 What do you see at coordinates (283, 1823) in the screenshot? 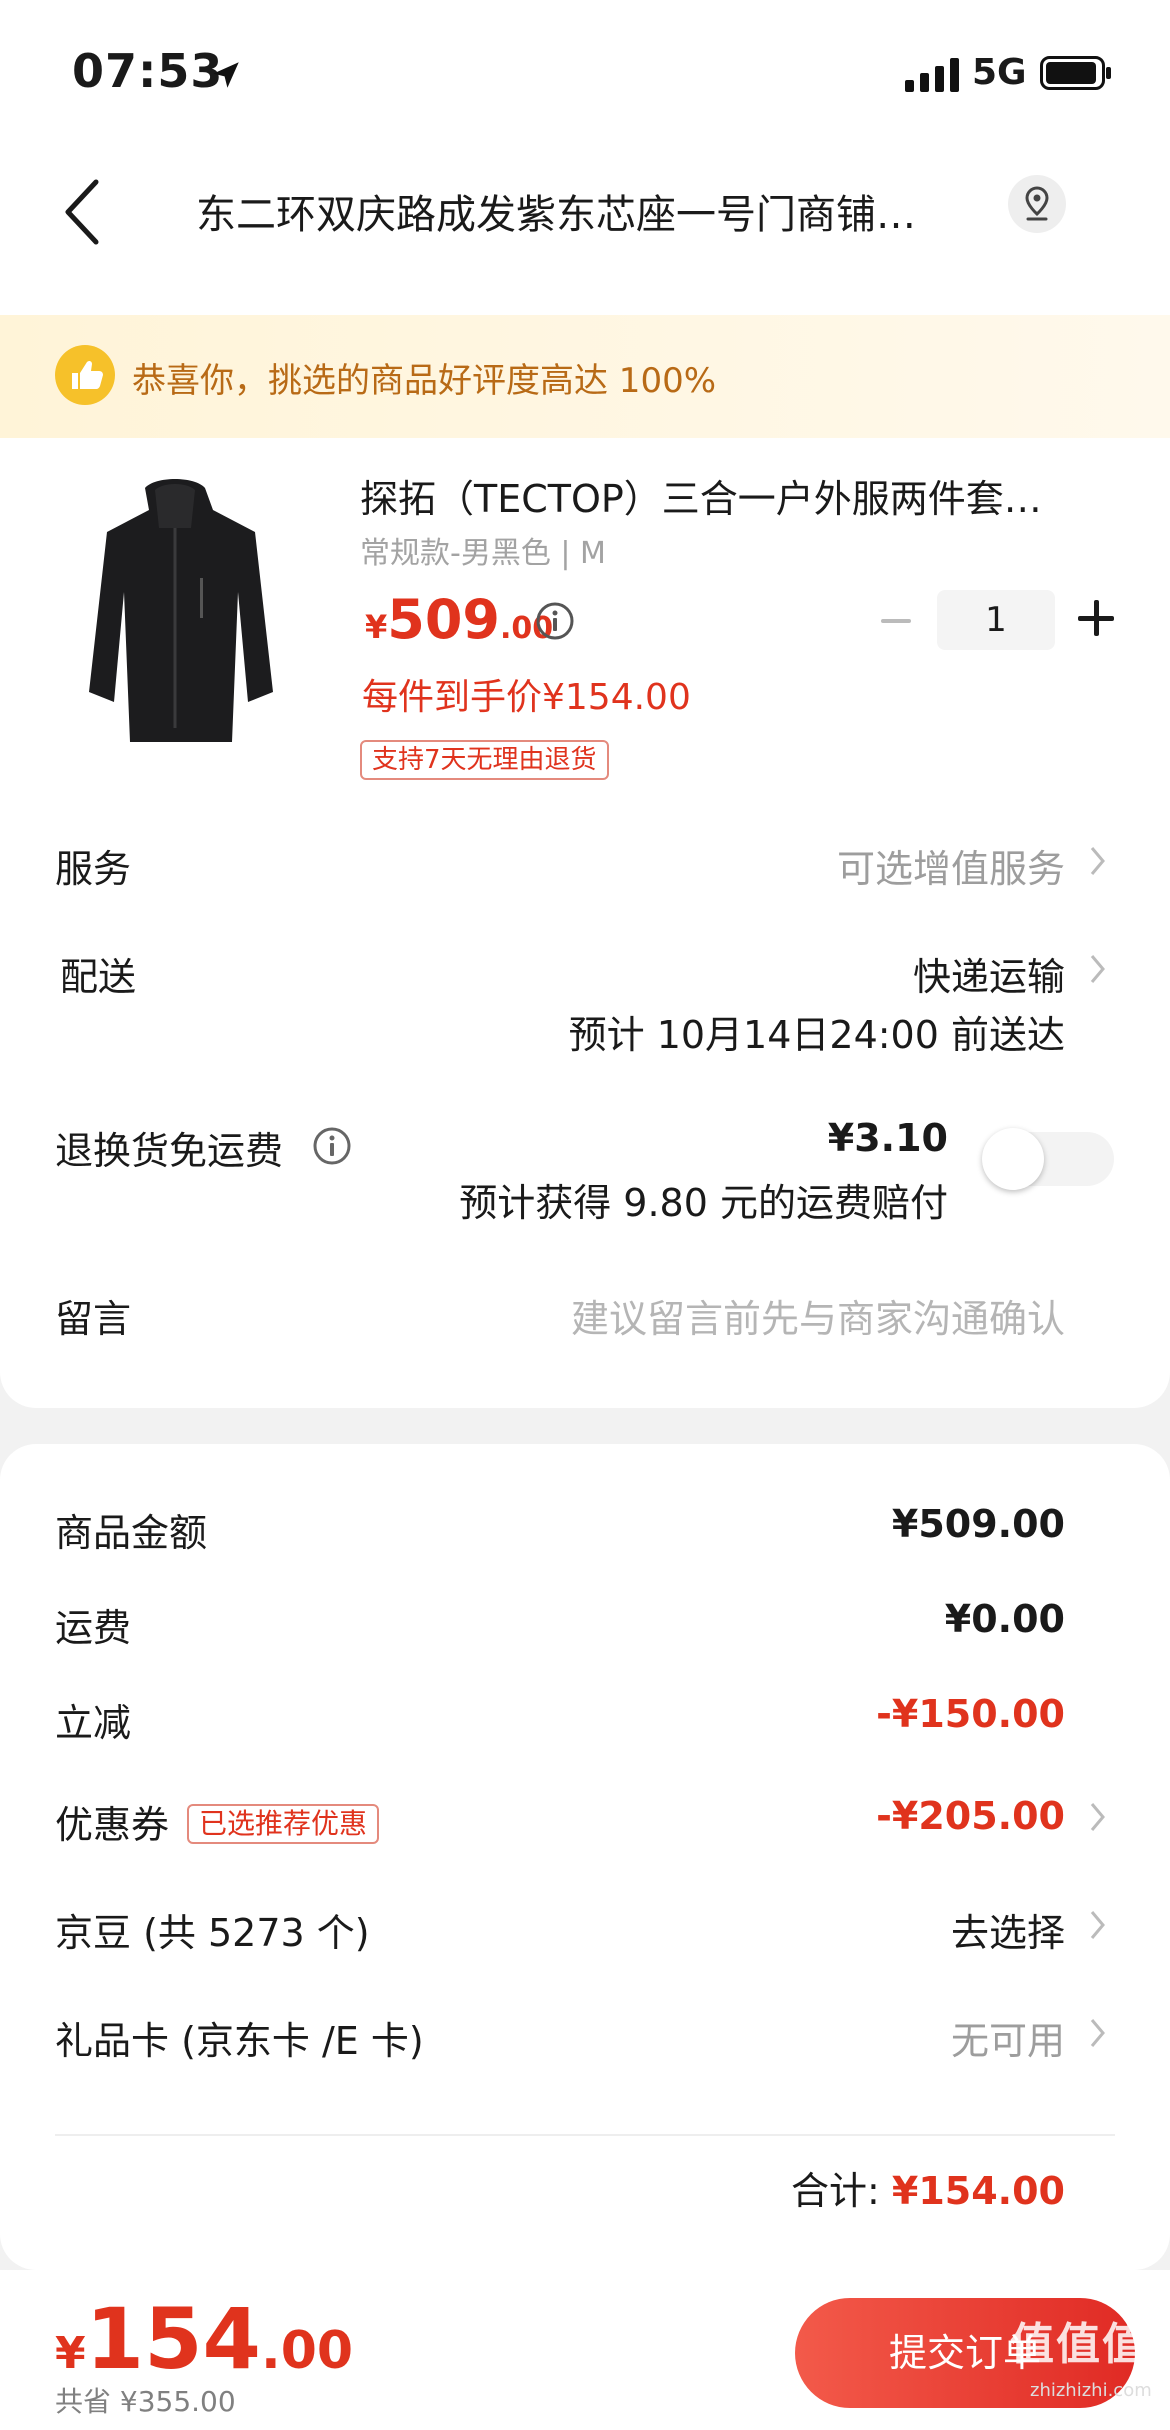
I see `coupon-tag: 已选推荐优惠` at bounding box center [283, 1823].